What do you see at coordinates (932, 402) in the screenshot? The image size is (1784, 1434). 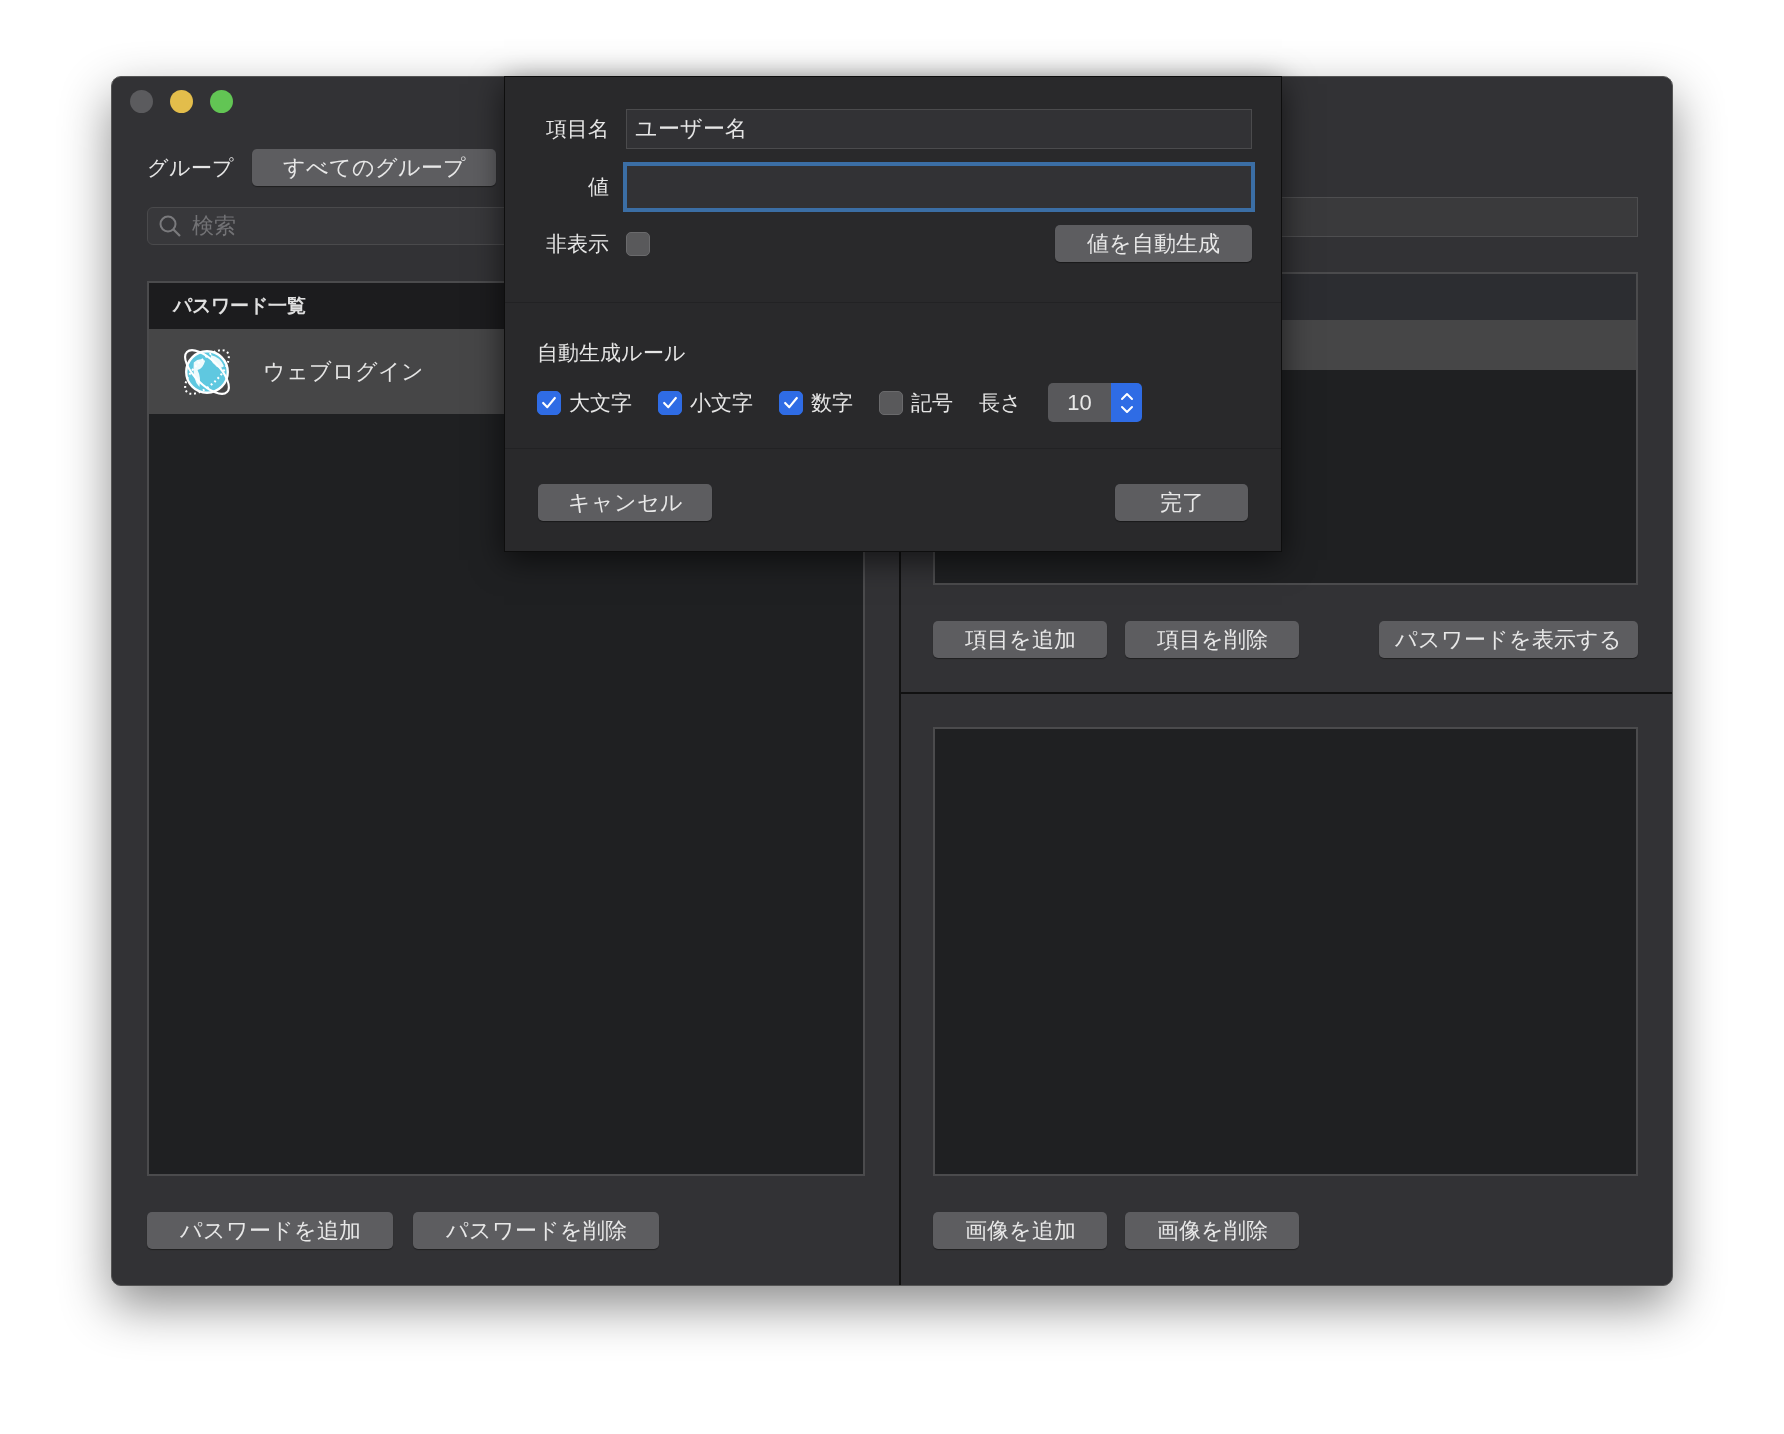 I see `checkbox-label: 記号` at bounding box center [932, 402].